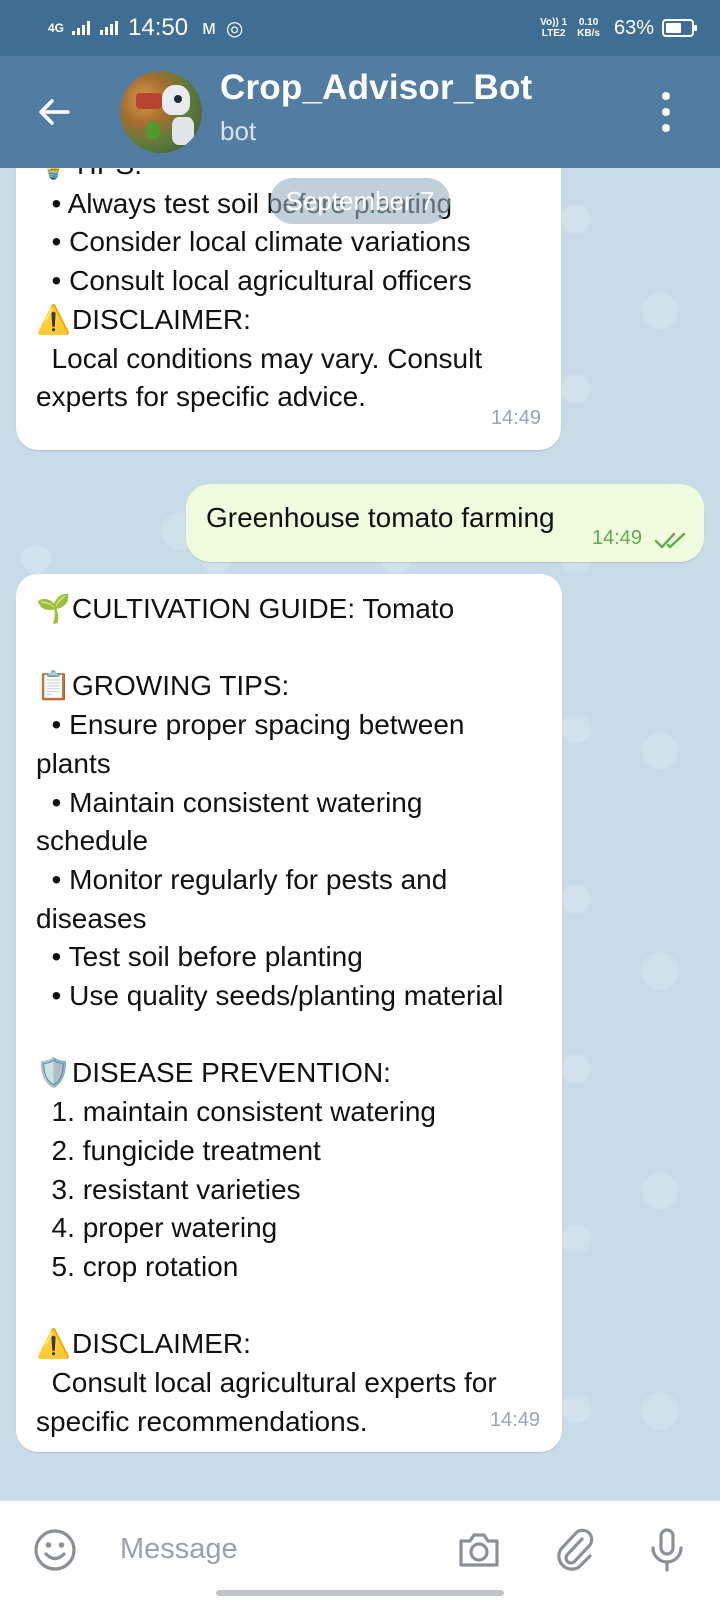 The height and width of the screenshot is (1600, 720). What do you see at coordinates (253, 242) in the screenshot?
I see `message-line: • Consider local climate variations` at bounding box center [253, 242].